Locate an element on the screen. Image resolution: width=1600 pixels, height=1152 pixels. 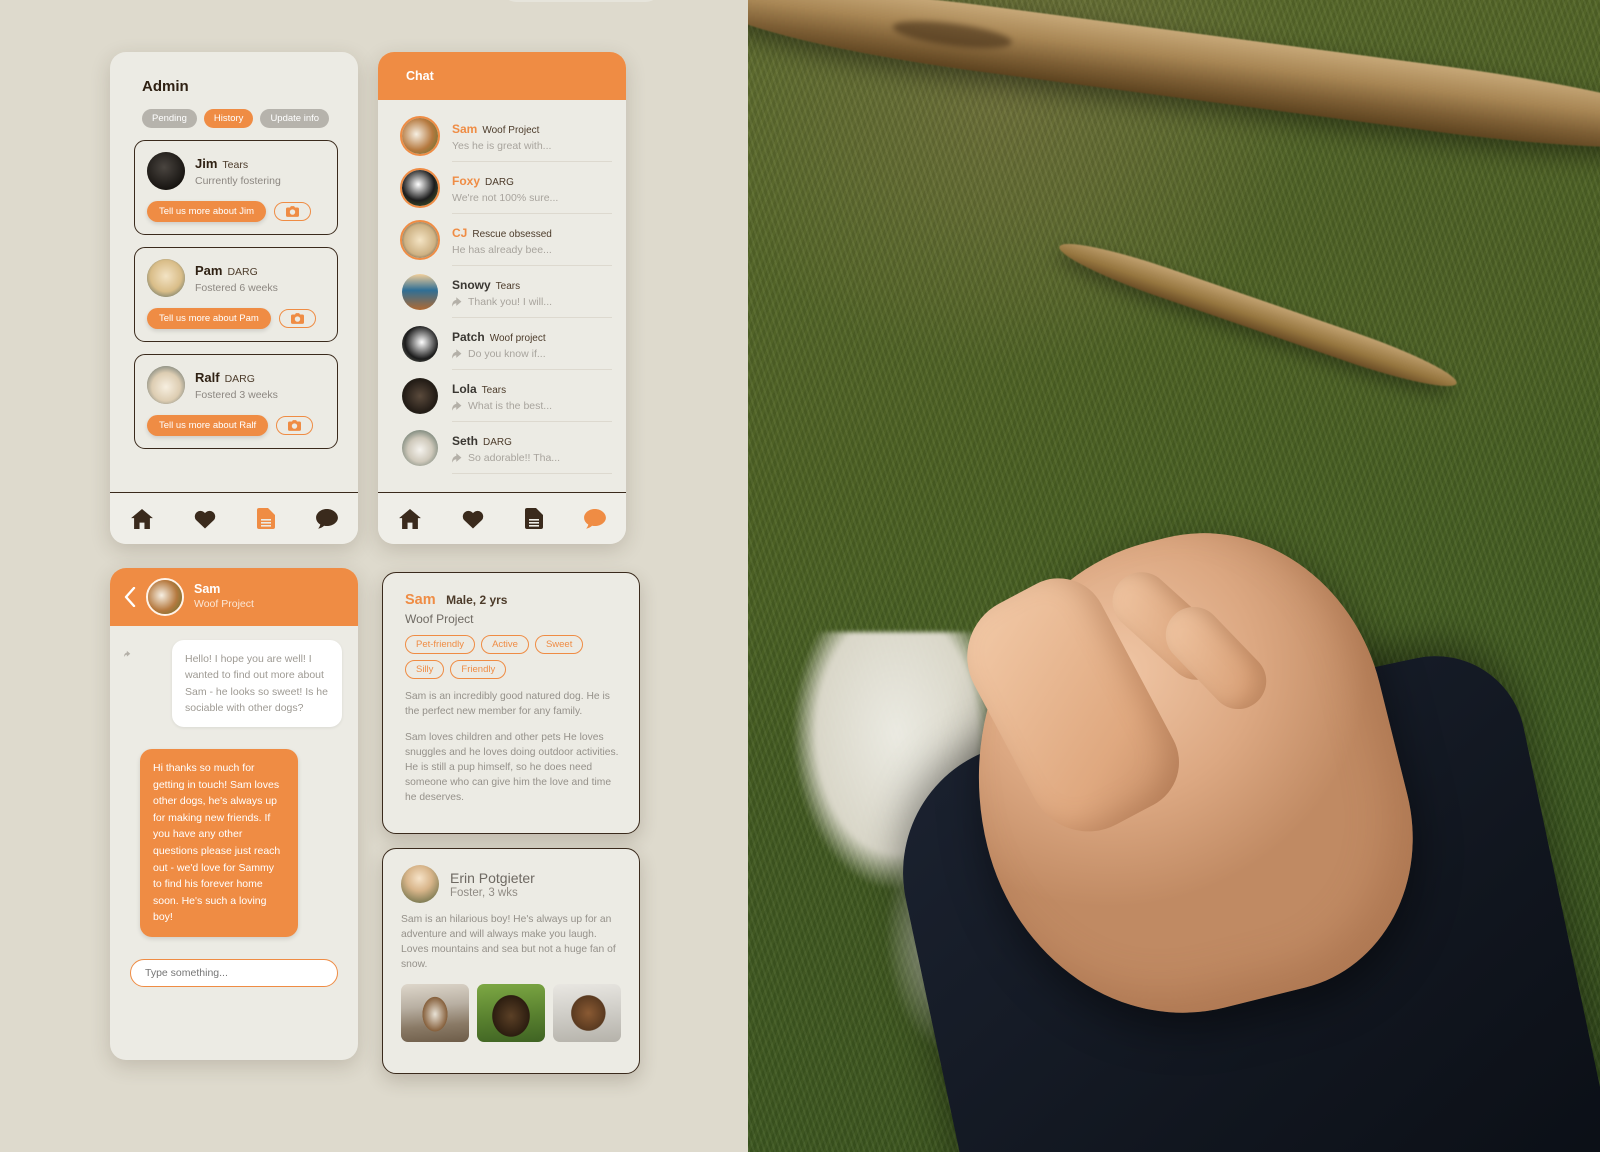
message-input is located at coordinates (234, 973).